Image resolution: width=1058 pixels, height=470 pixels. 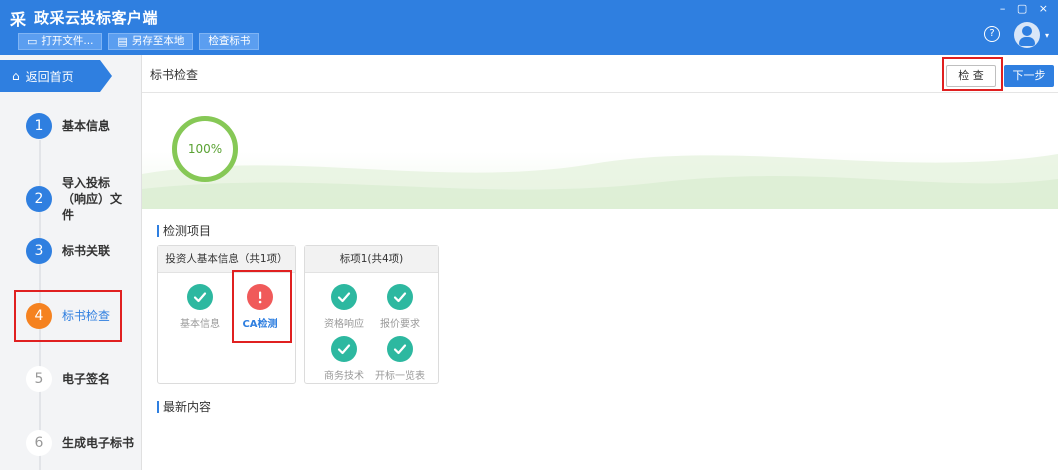 I want to click on sidebar-step-5: 5 电子签名, so click(x=68, y=379).